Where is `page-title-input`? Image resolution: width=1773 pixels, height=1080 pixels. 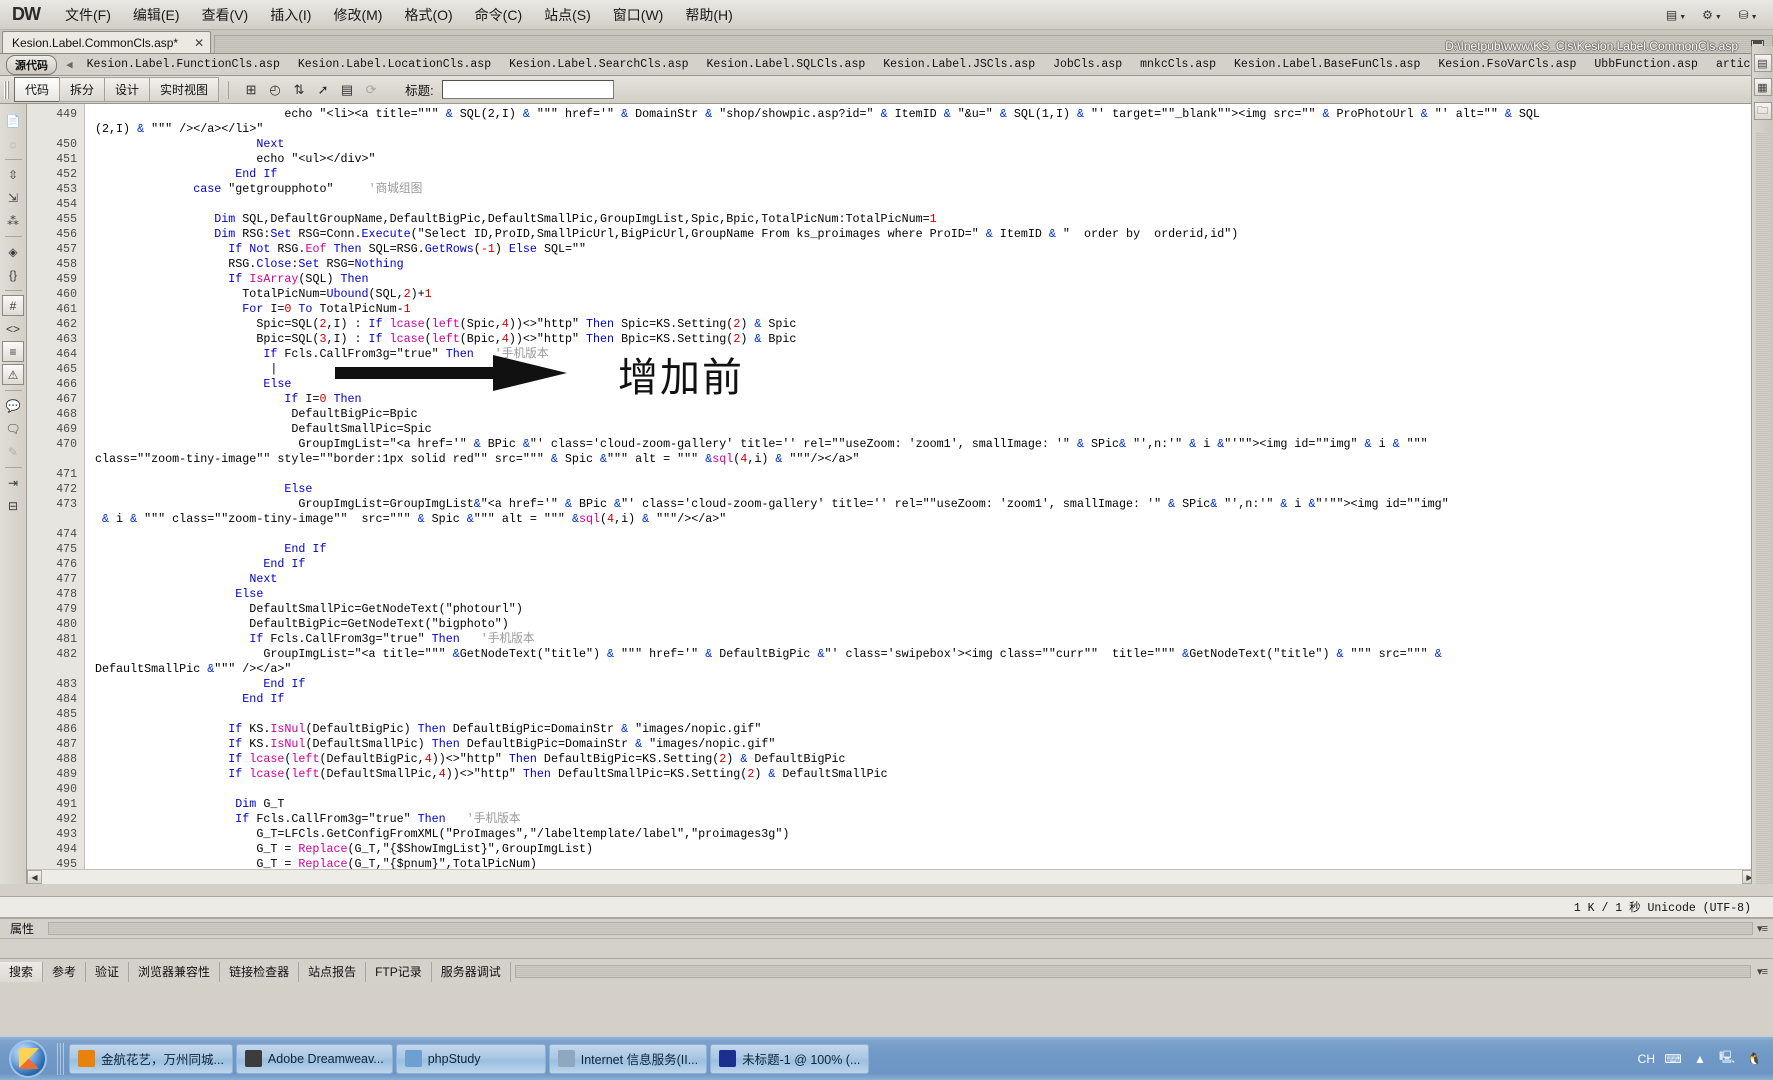 page-title-input is located at coordinates (527, 89).